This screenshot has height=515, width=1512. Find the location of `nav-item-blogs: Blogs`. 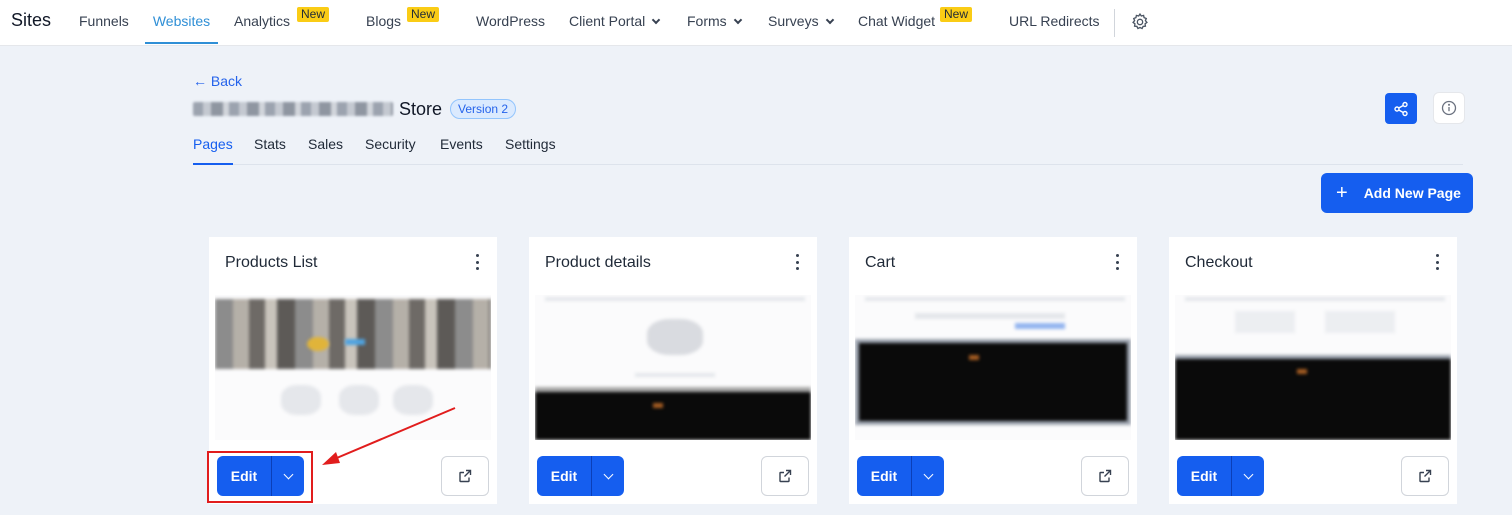

nav-item-blogs: Blogs is located at coordinates (383, 22).